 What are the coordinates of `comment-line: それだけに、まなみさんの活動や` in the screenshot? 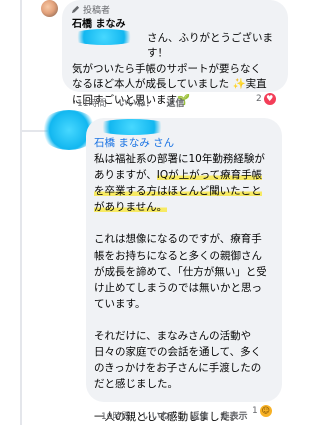 It's located at (173, 336).